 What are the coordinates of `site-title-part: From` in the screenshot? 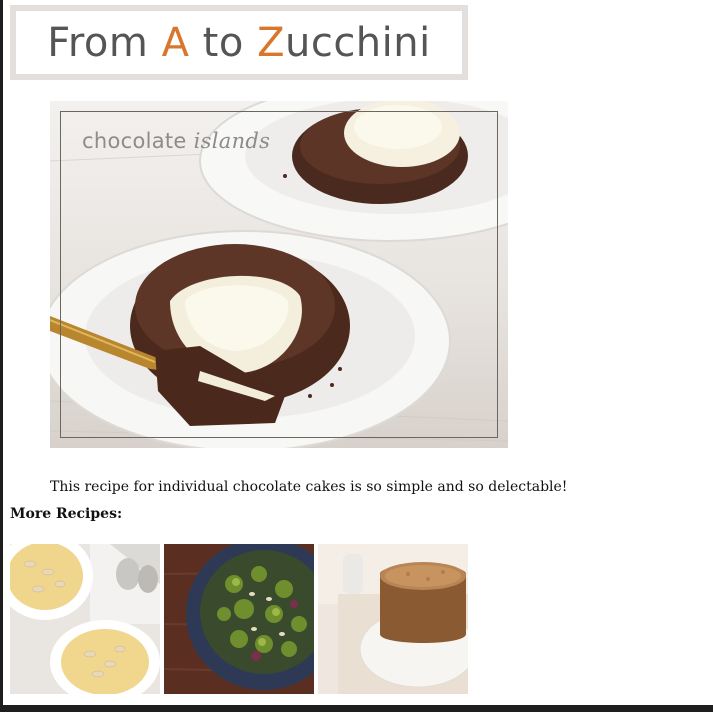 It's located at (104, 42).